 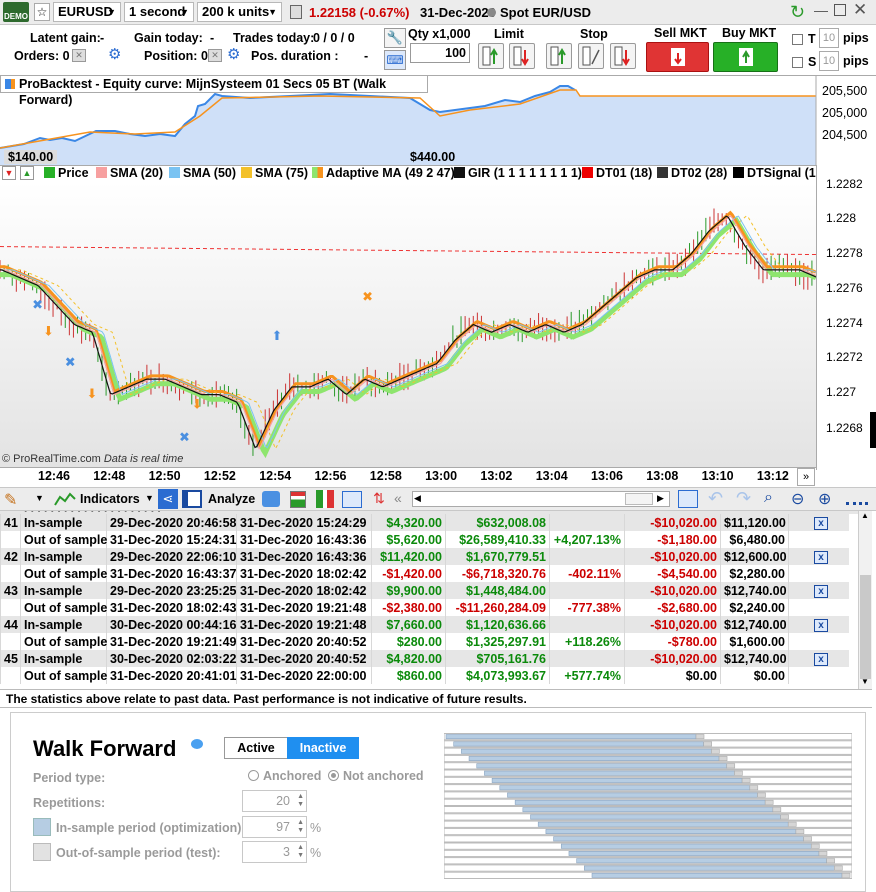 I want to click on row-id, so click(x=10, y=607).